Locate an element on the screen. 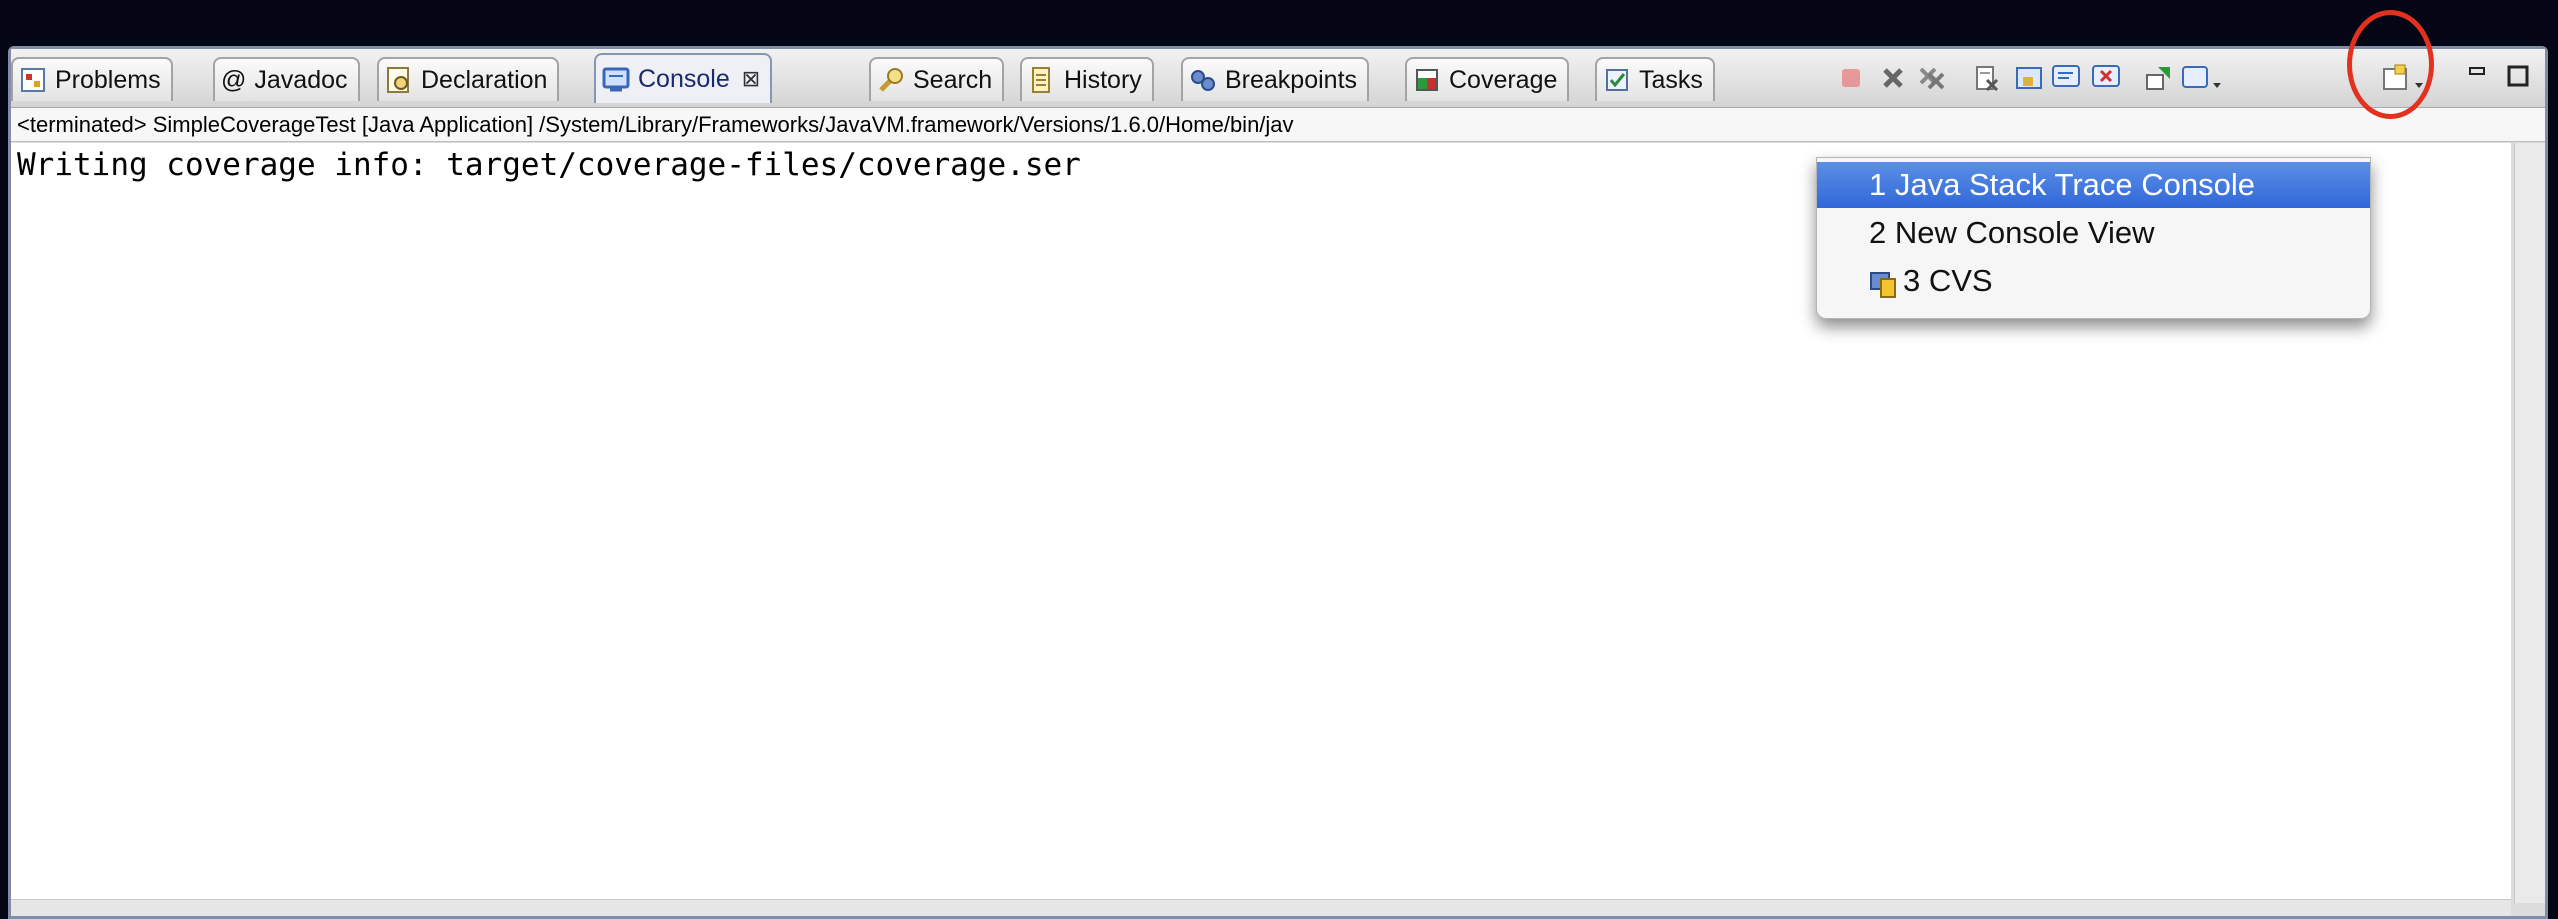 This screenshot has height=919, width=2558. problems-icon is located at coordinates (33, 80).